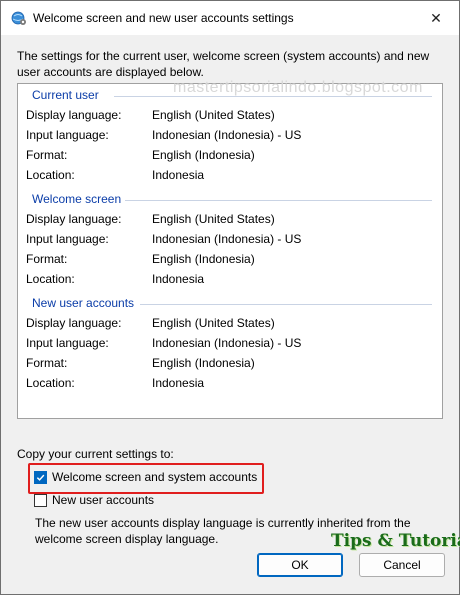 Image resolution: width=460 pixels, height=595 pixels. I want to click on cancel-button: Cancel, so click(402, 565).